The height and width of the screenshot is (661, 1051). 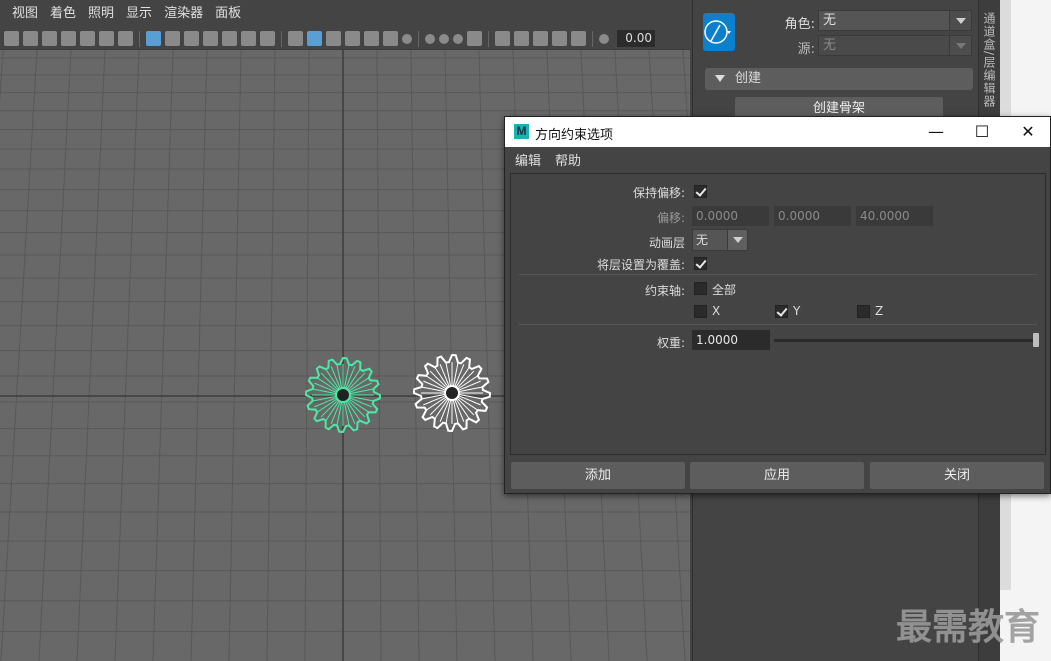 What do you see at coordinates (502, 38) in the screenshot?
I see `isolate-select-icon` at bounding box center [502, 38].